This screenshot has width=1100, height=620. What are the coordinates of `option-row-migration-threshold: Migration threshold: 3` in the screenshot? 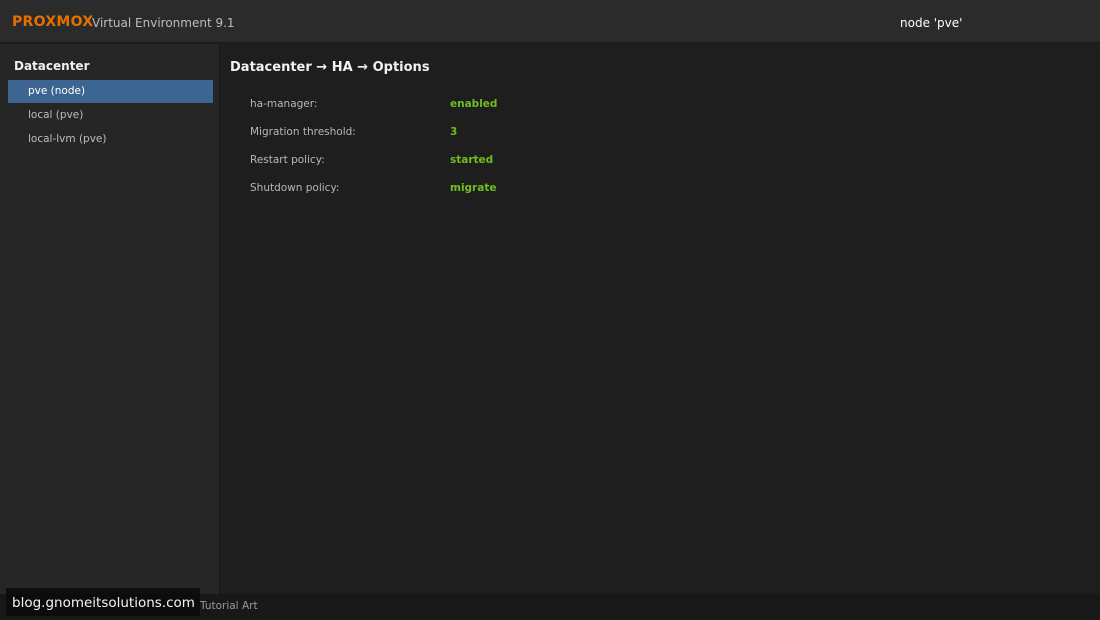 It's located at (450, 136).